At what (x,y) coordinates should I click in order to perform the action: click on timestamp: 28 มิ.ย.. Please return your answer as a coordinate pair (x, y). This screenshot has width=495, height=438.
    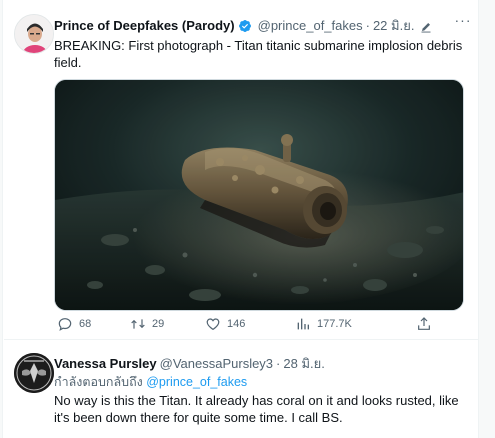
    Looking at the image, I should click on (303, 364).